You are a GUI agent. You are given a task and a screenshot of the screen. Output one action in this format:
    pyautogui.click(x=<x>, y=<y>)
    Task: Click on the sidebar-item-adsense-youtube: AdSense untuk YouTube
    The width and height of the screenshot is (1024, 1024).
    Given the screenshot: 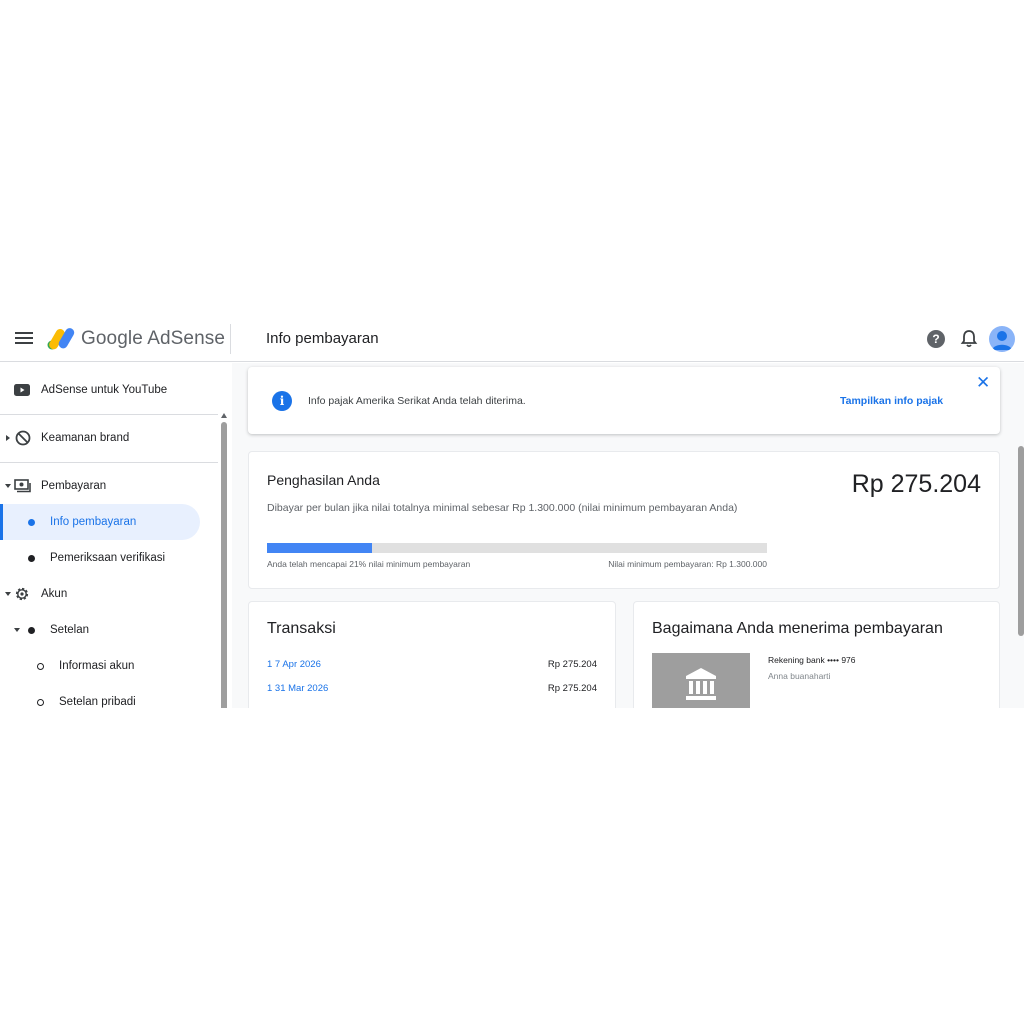 What is the action you would take?
    pyautogui.click(x=109, y=390)
    